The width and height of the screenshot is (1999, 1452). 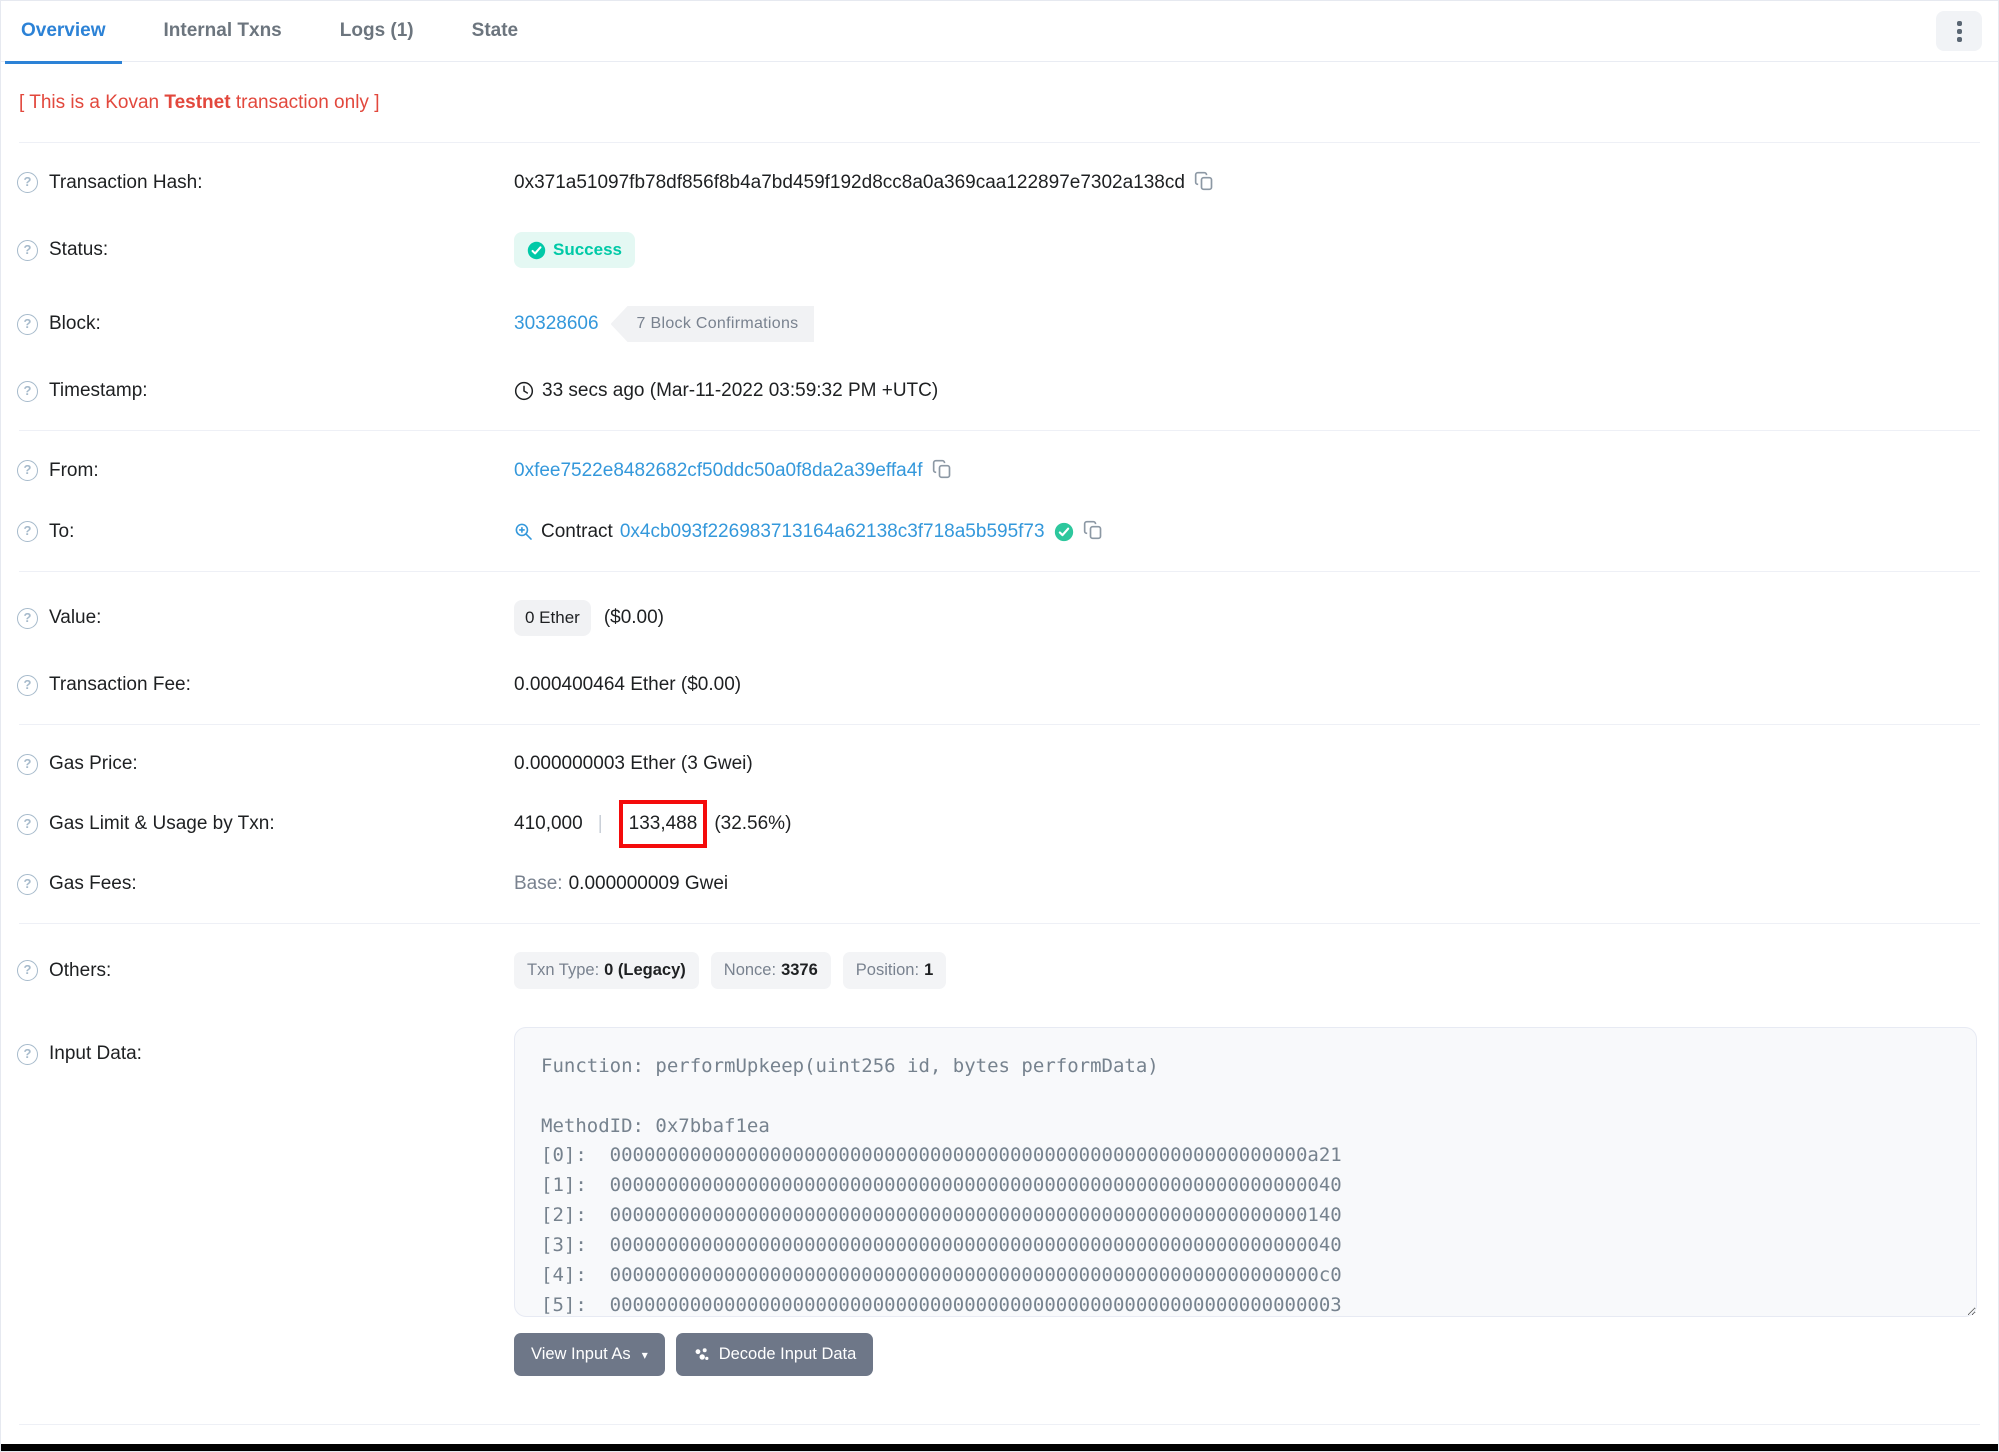 What do you see at coordinates (753, 823) in the screenshot?
I see `gas-used-percent: (32.56%)` at bounding box center [753, 823].